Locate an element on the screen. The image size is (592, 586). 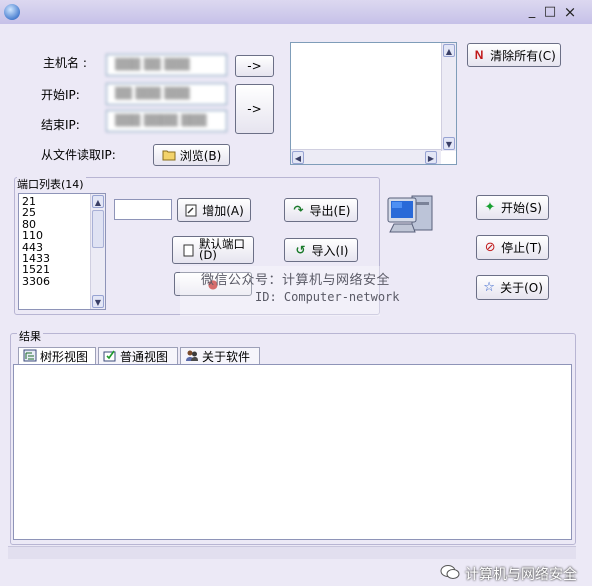
minimize-button: _ is located at coordinates (532, 12).